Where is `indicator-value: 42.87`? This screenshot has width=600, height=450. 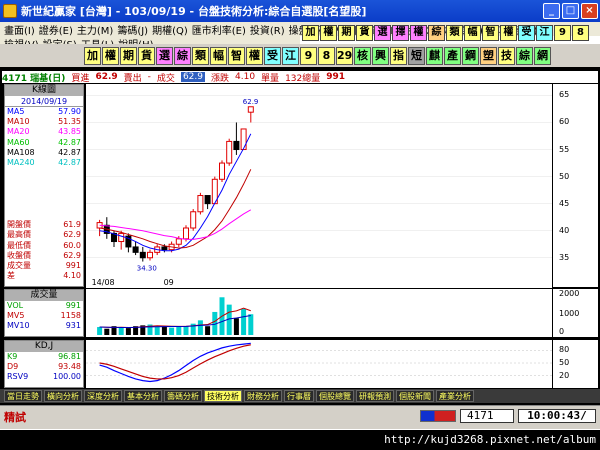
indicator-value: 42.87 is located at coordinates (69, 152).